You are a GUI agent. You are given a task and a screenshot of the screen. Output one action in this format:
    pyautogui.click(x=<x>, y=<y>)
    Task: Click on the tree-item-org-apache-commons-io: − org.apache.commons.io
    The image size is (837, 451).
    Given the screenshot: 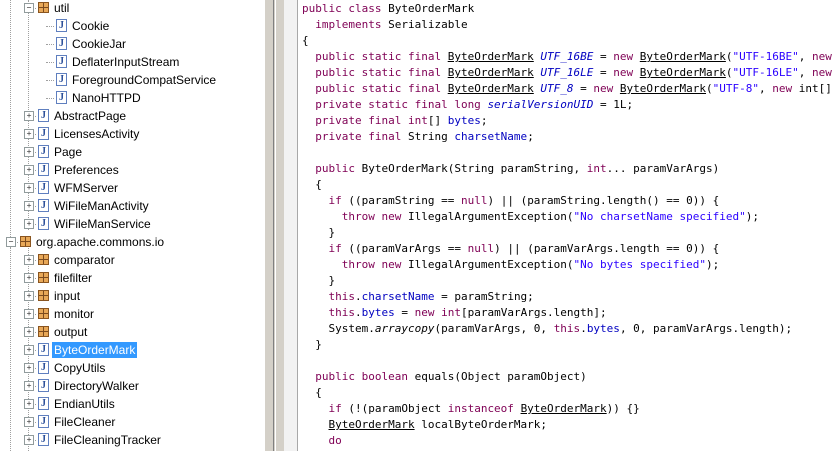 What is the action you would take?
    pyautogui.click(x=132, y=242)
    